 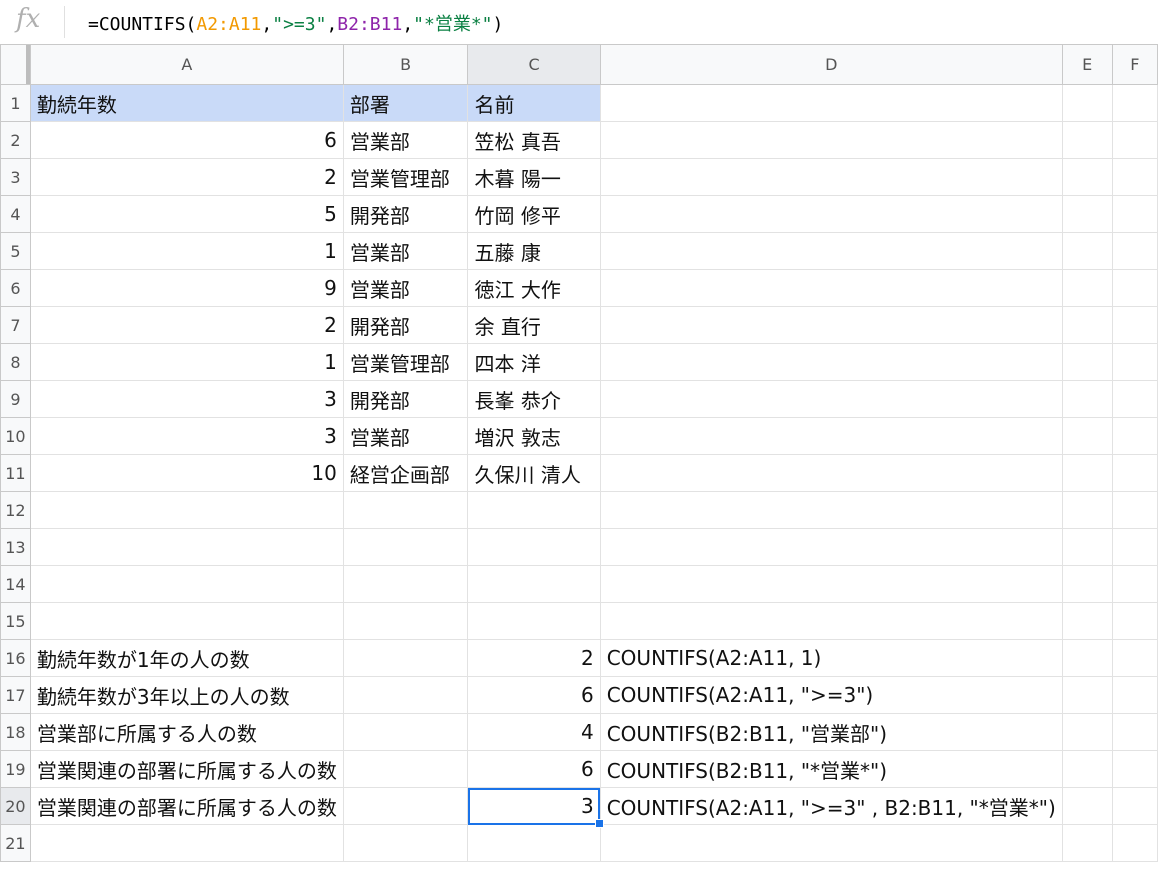 What do you see at coordinates (831, 510) in the screenshot?
I see `cell-d12` at bounding box center [831, 510].